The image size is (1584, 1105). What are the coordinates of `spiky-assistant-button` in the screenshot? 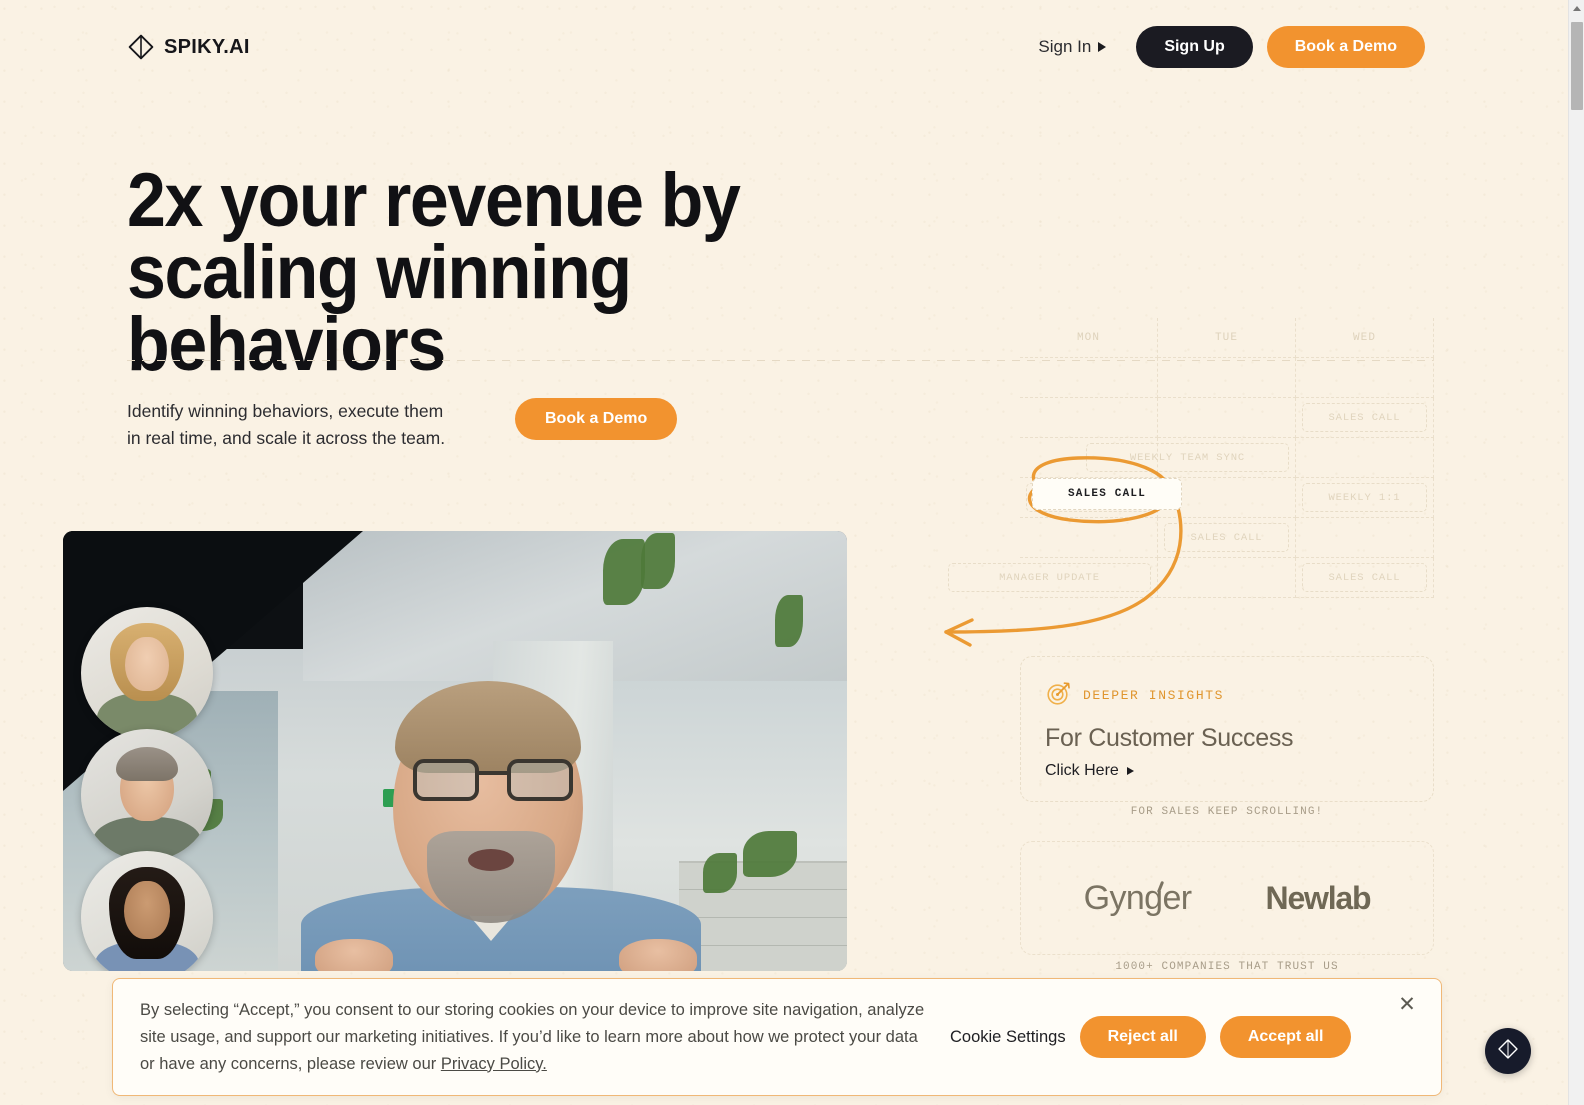 It's located at (1508, 1051).